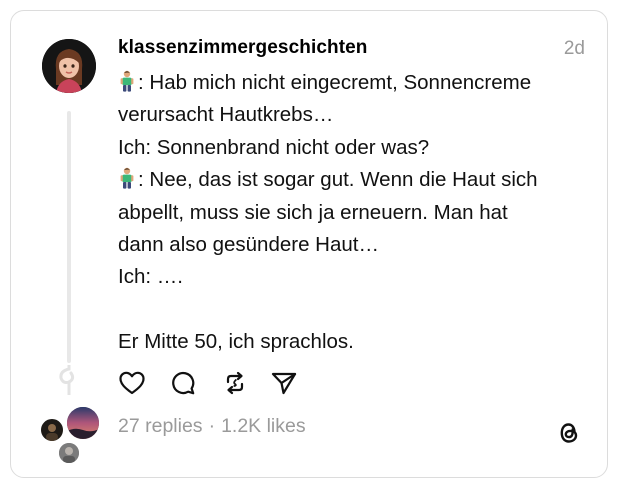  Describe the element at coordinates (355, 342) in the screenshot. I see `post-text-line: Er Mitte 50, ich sprachlos.` at that location.